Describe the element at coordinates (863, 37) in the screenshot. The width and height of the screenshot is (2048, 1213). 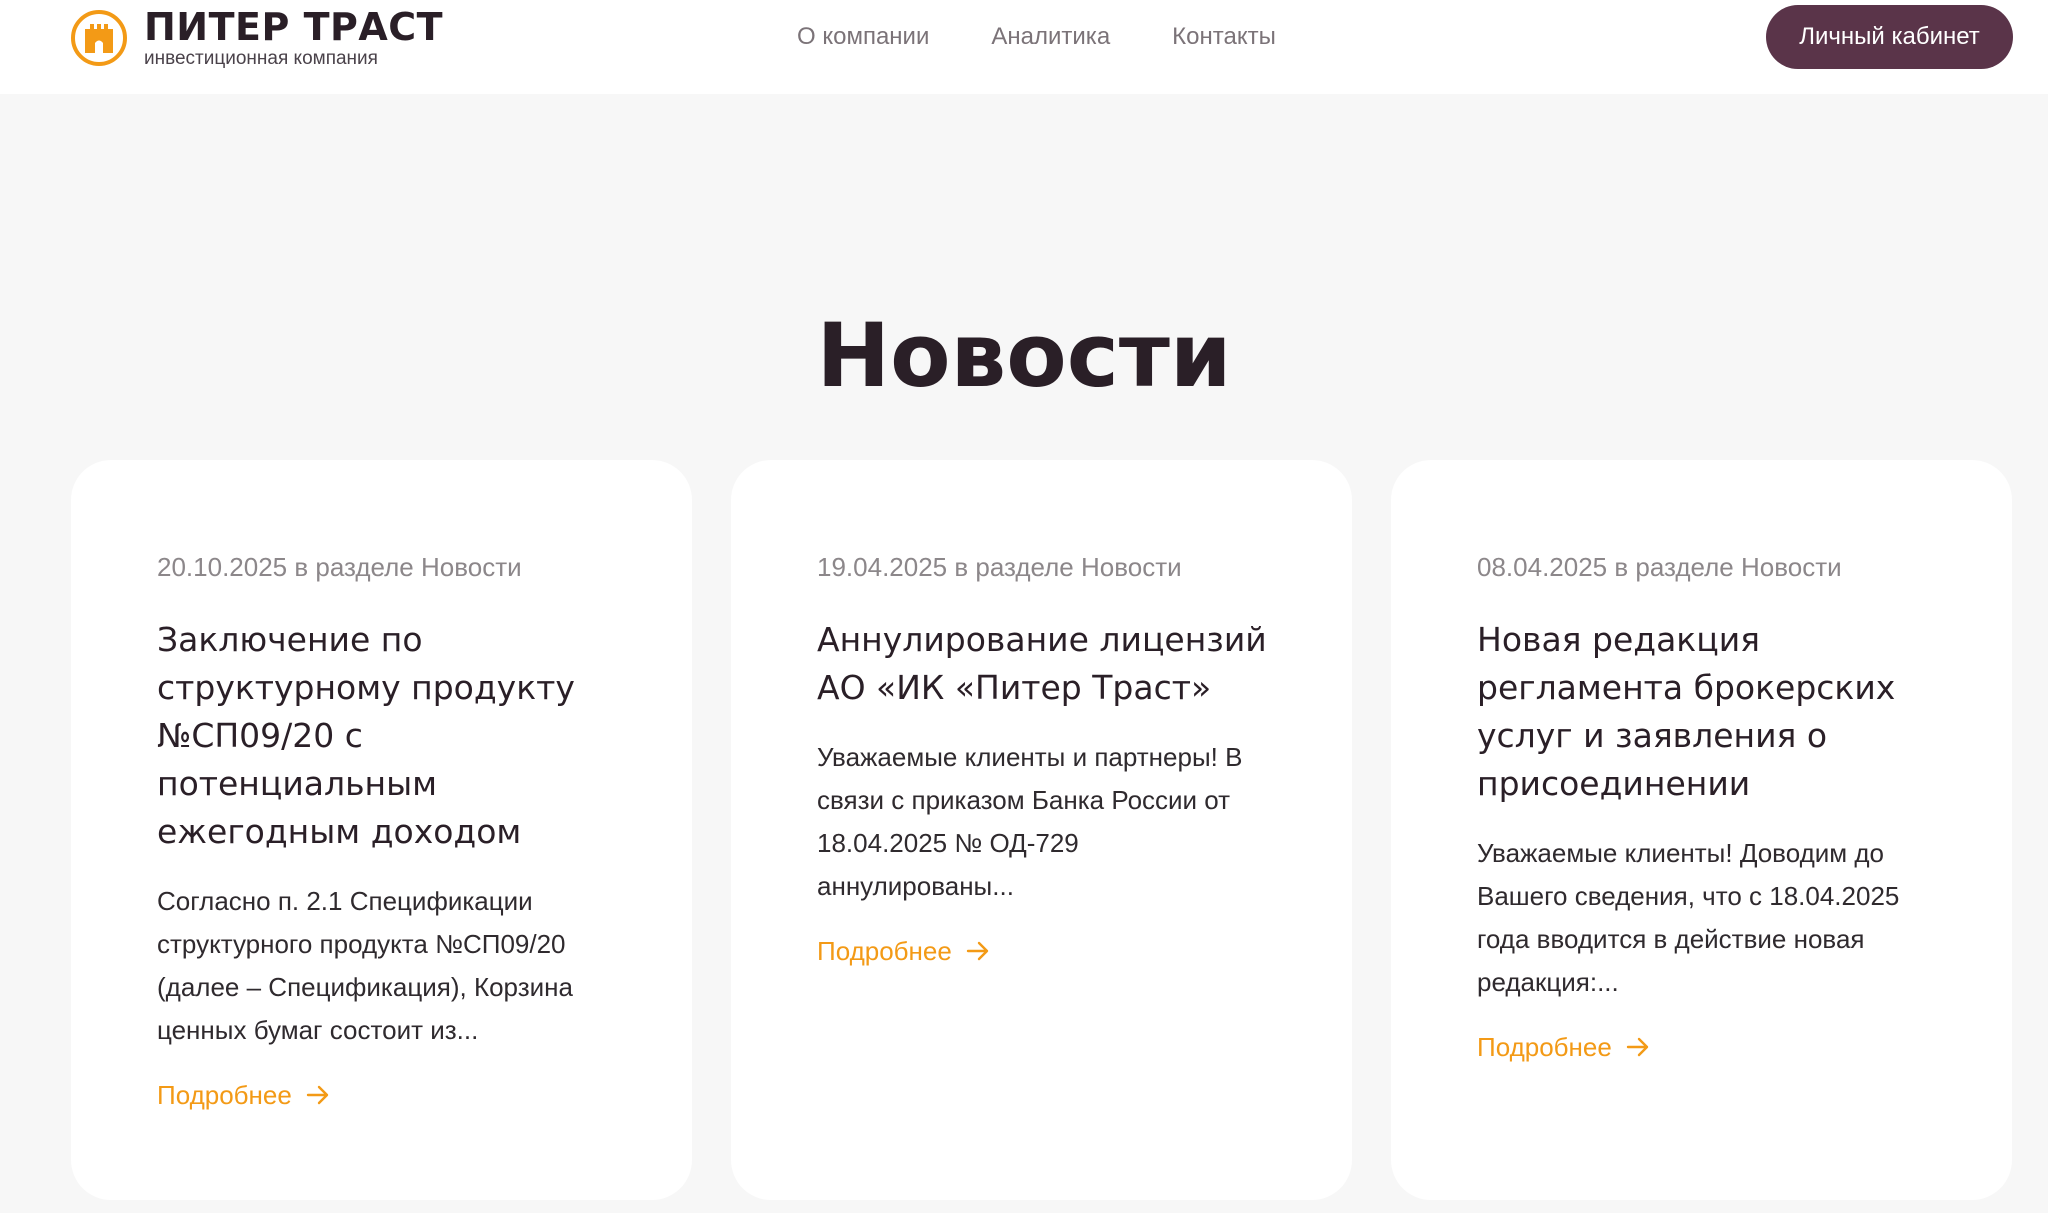
I see `nav-item-about: О компании` at that location.